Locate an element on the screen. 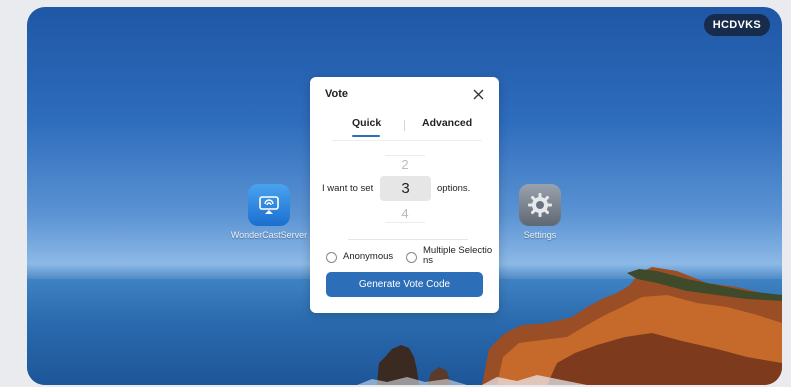 This screenshot has width=791, height=387. cast-icon is located at coordinates (269, 205).